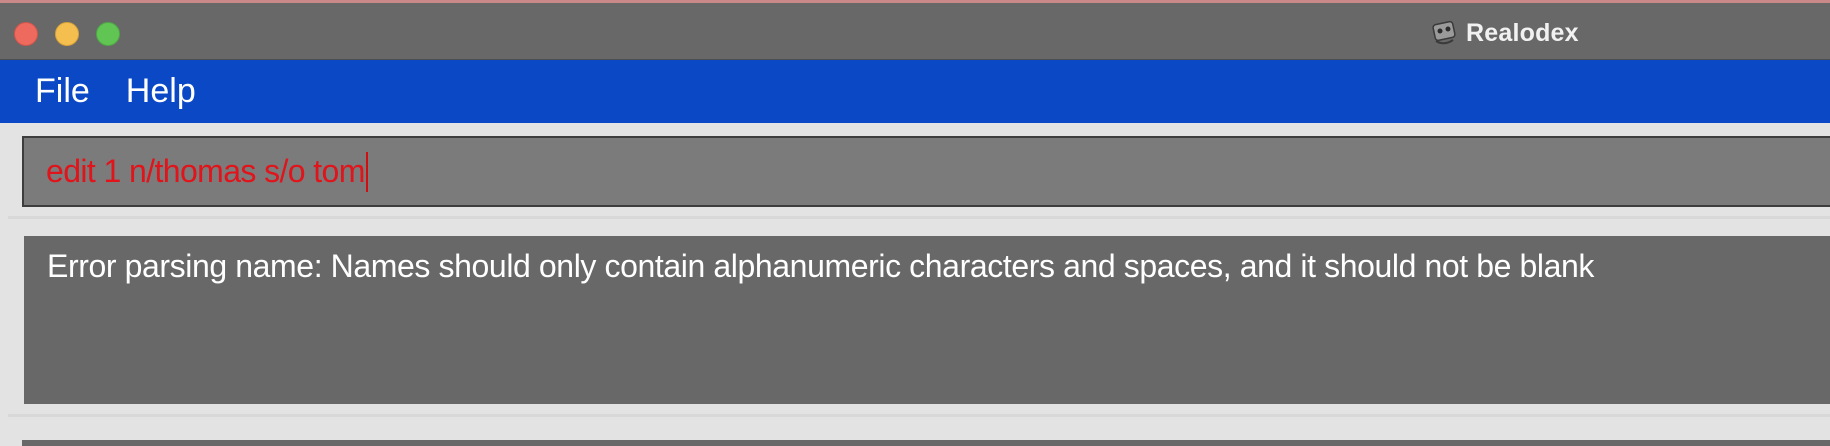 The width and height of the screenshot is (1830, 446). I want to click on realodex-app-icon, so click(1444, 32).